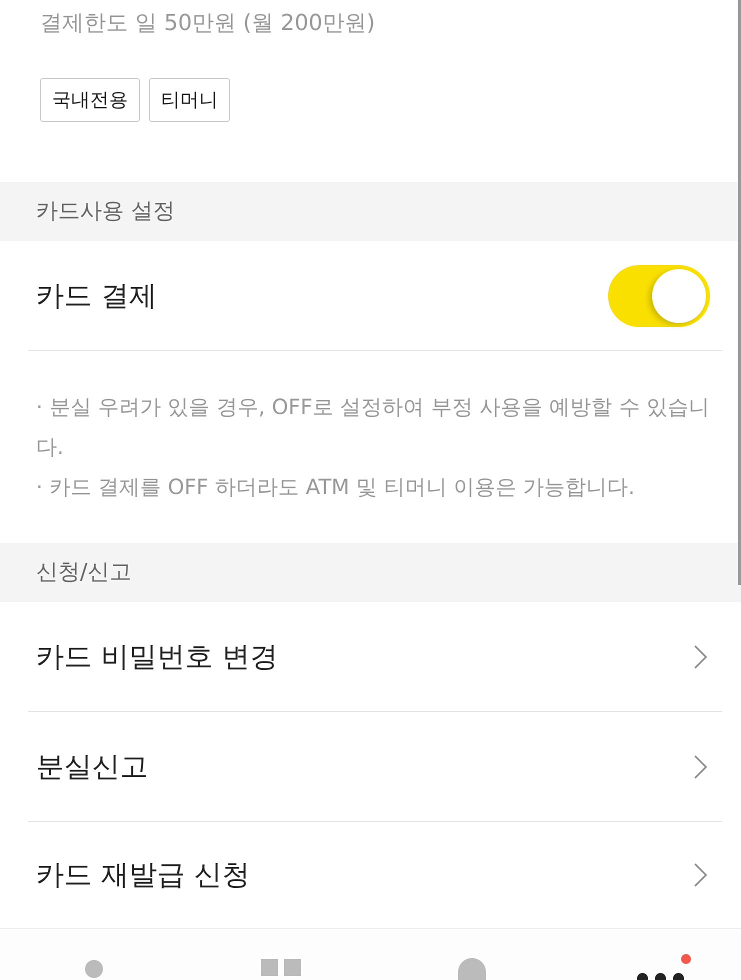  What do you see at coordinates (472, 969) in the screenshot?
I see `dome-icon` at bounding box center [472, 969].